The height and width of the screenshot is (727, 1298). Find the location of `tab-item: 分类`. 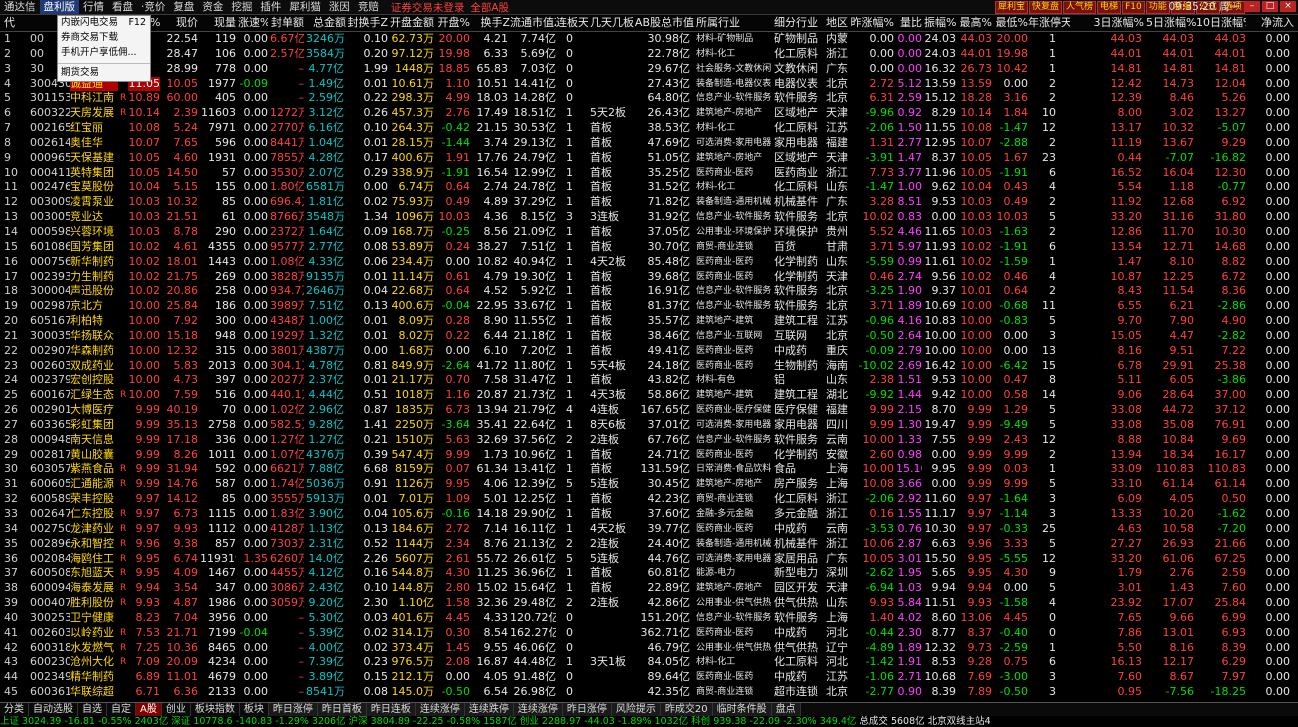

tab-item: 分类 is located at coordinates (14, 709).